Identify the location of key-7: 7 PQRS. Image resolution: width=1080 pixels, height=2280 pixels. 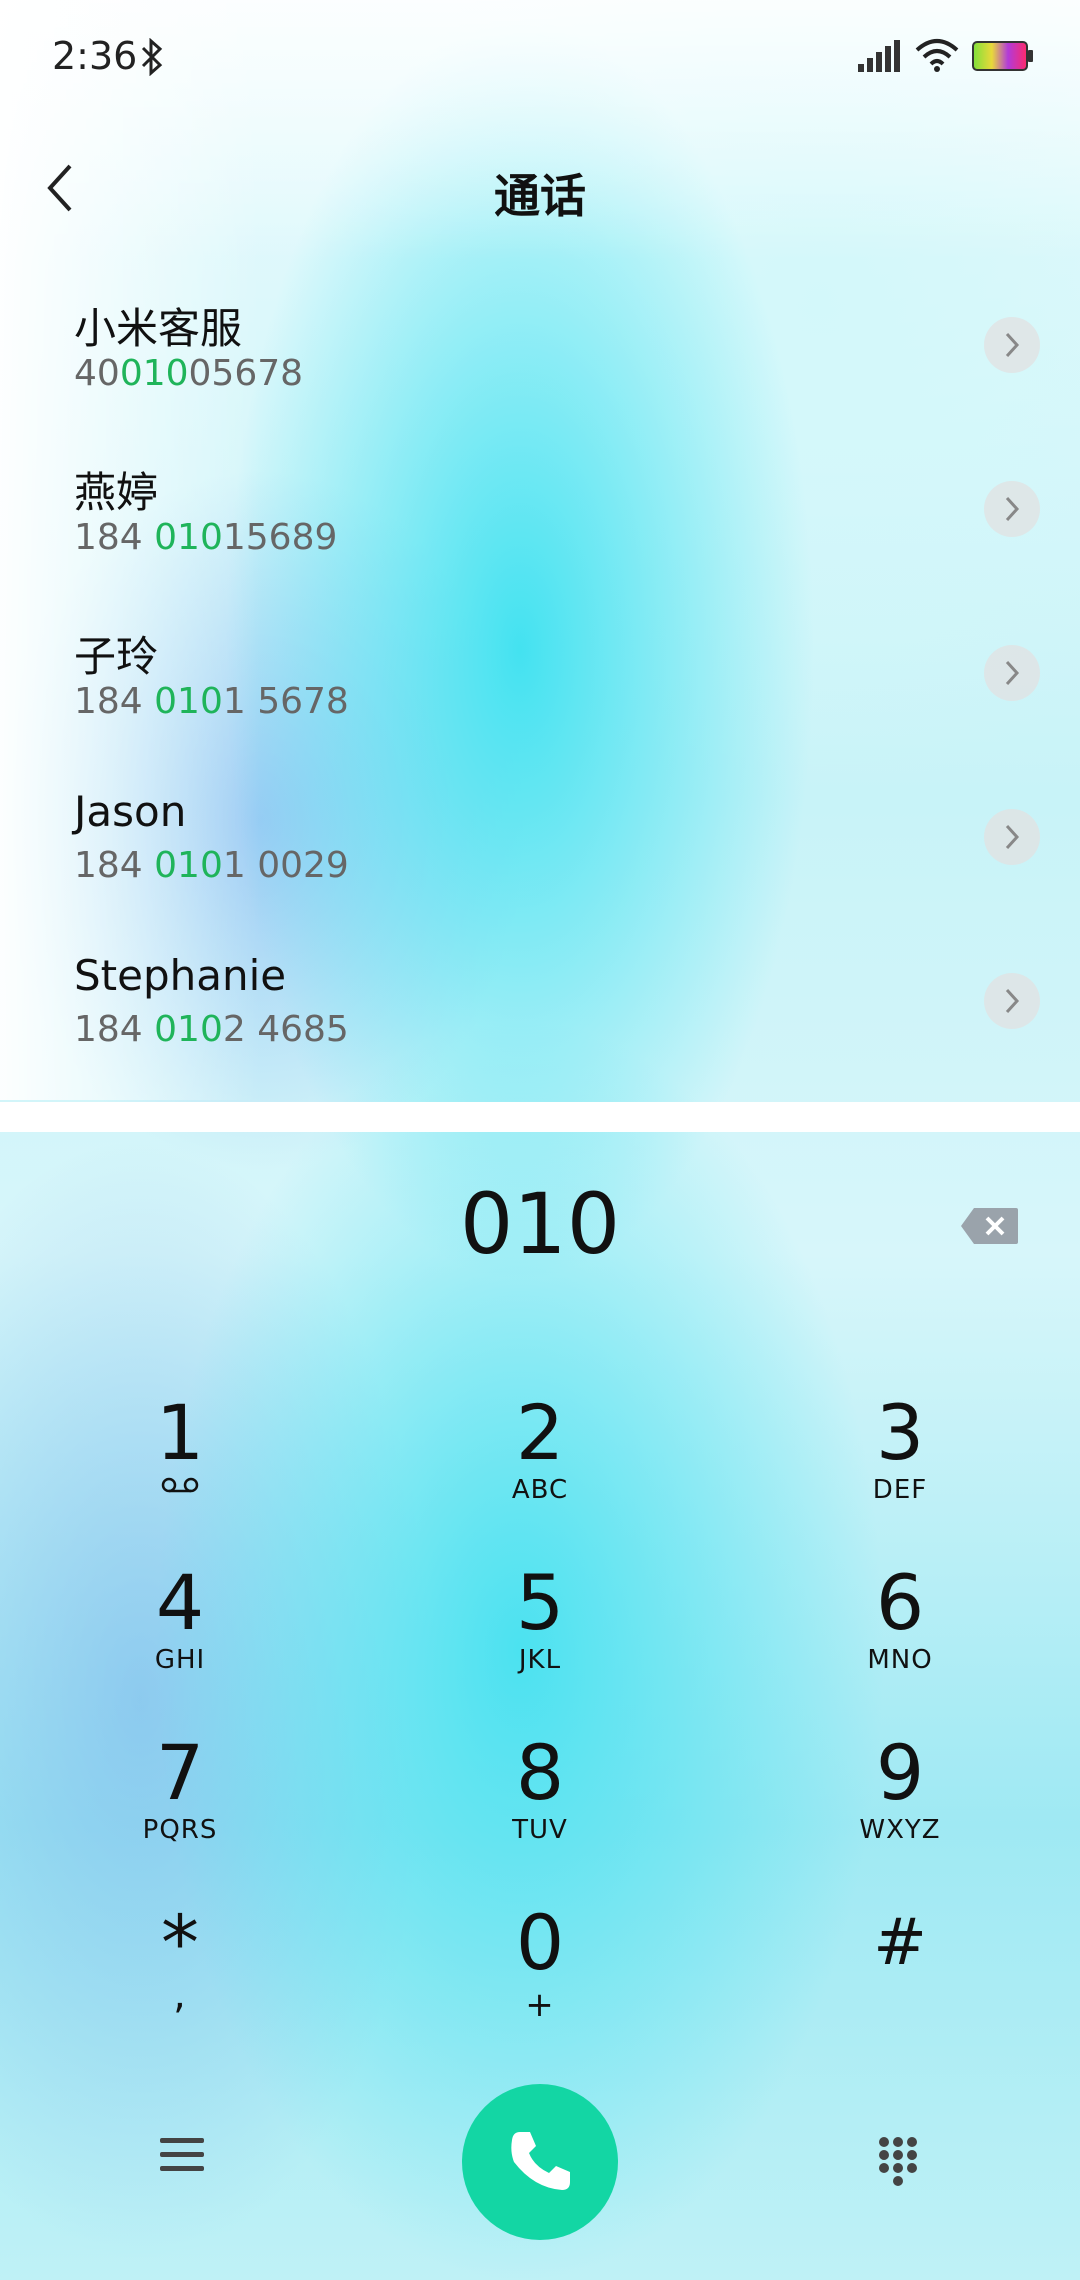
(180, 1808).